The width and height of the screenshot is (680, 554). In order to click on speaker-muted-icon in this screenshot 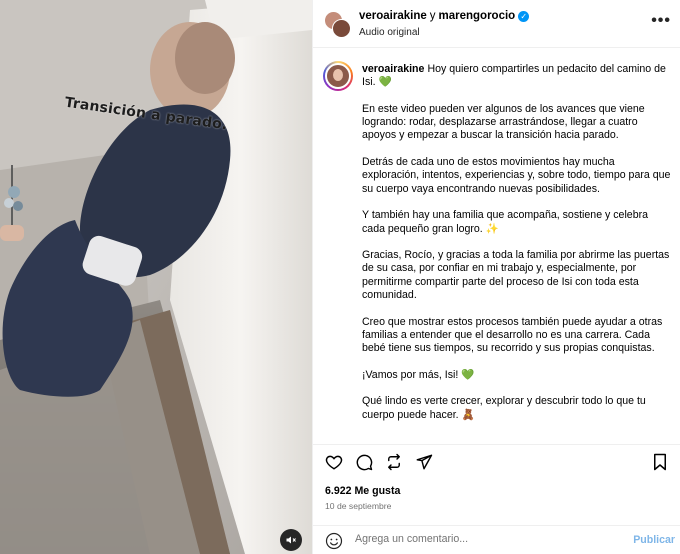, I will do `click(291, 540)`.